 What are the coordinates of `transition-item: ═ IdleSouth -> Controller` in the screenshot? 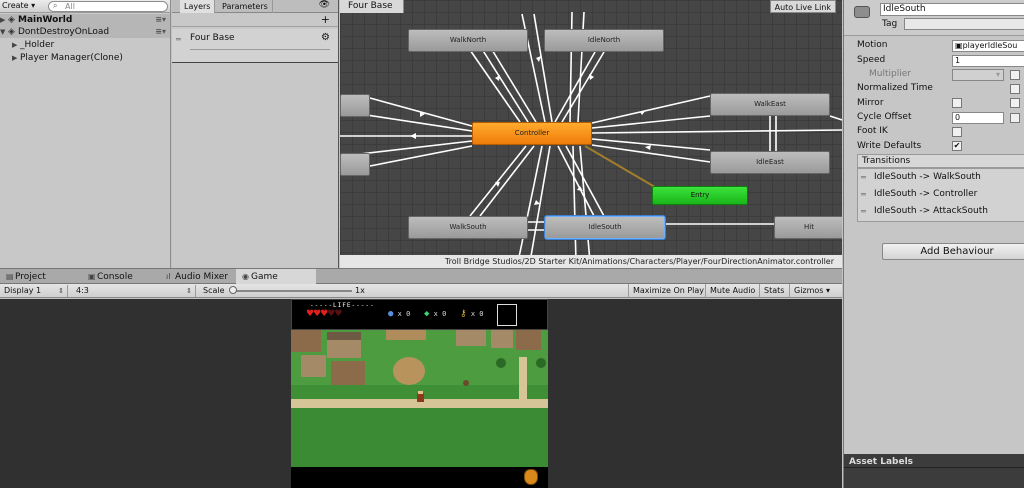 It's located at (941, 194).